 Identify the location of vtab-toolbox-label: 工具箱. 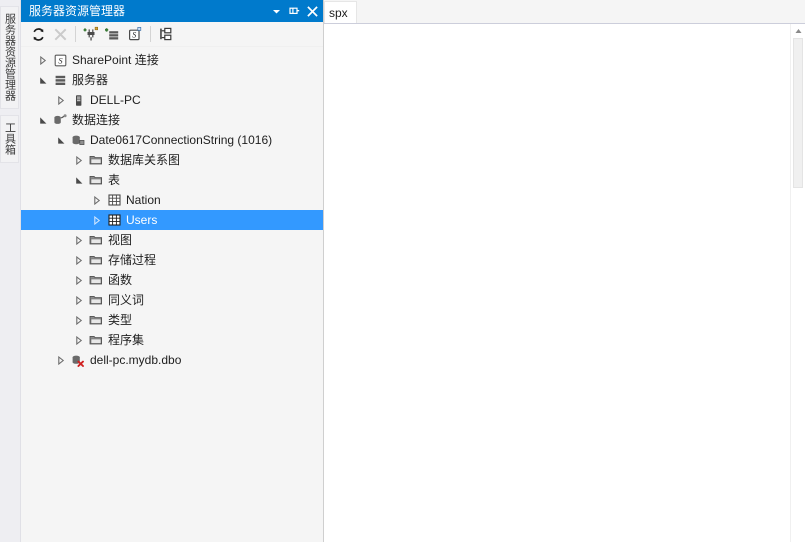
(9, 138).